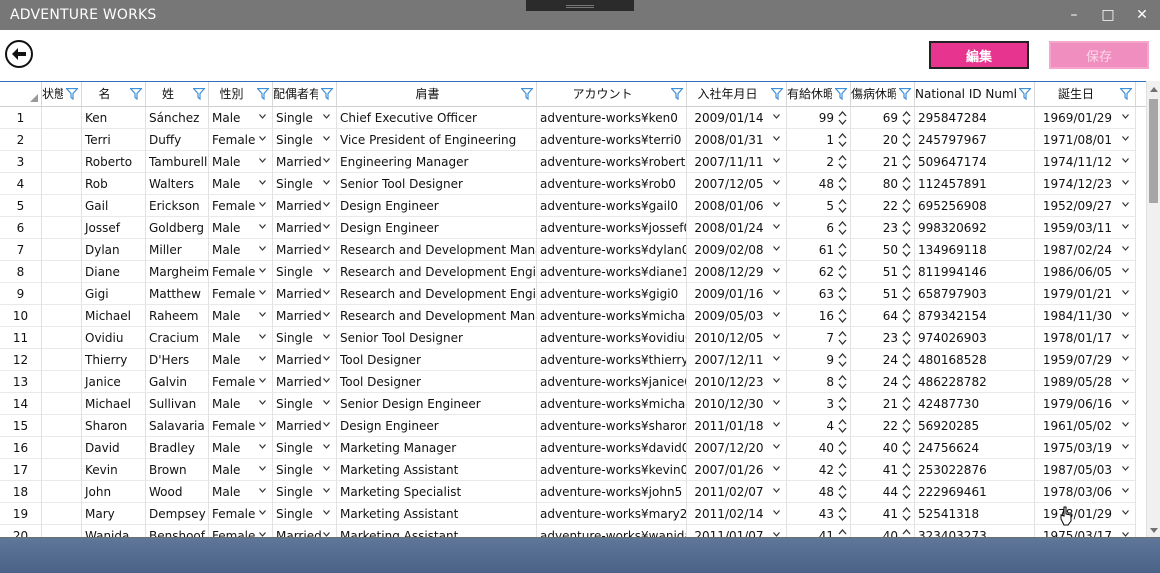 This screenshot has width=1160, height=573. I want to click on cell-last: Duffy, so click(177, 140).